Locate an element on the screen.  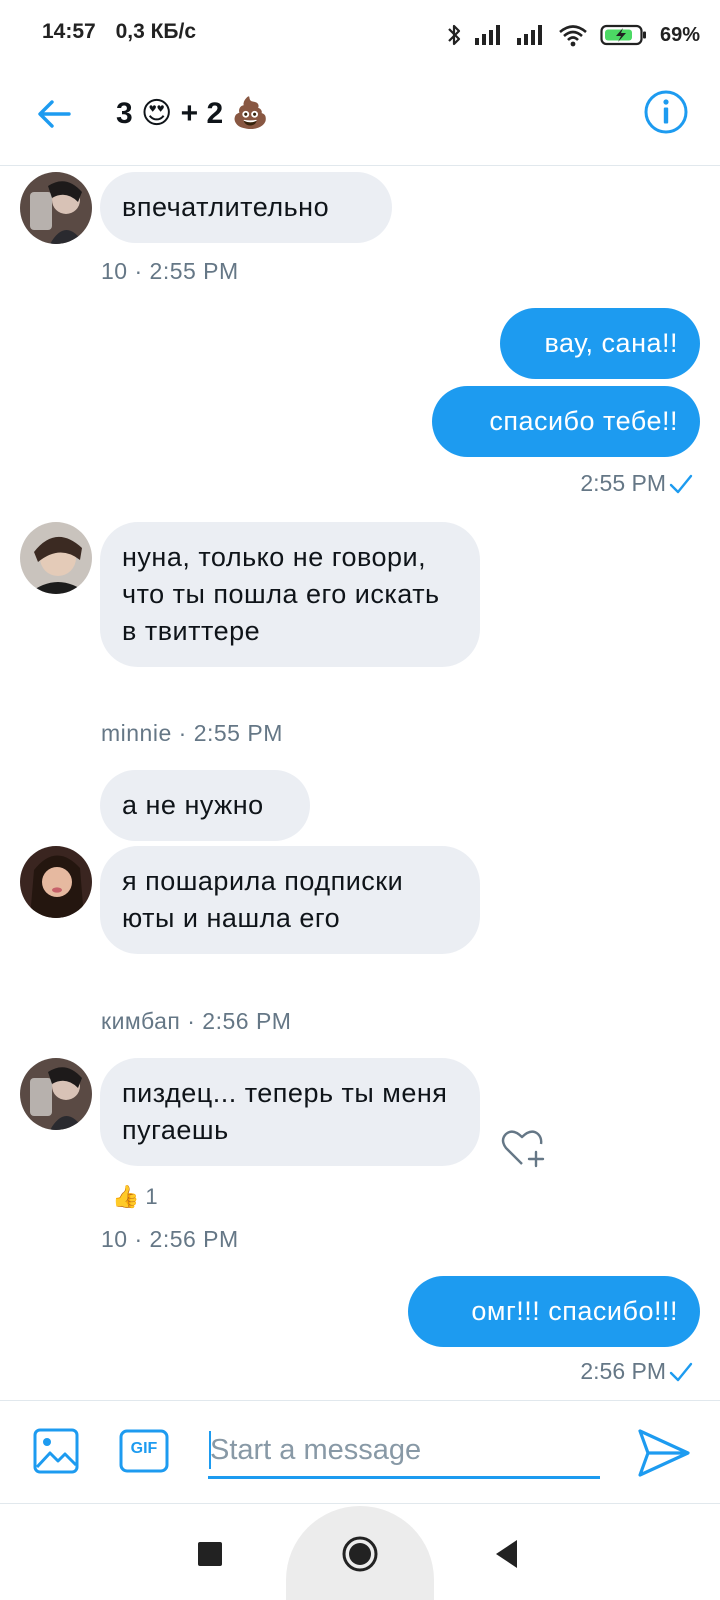
info-button is located at coordinates (666, 112).